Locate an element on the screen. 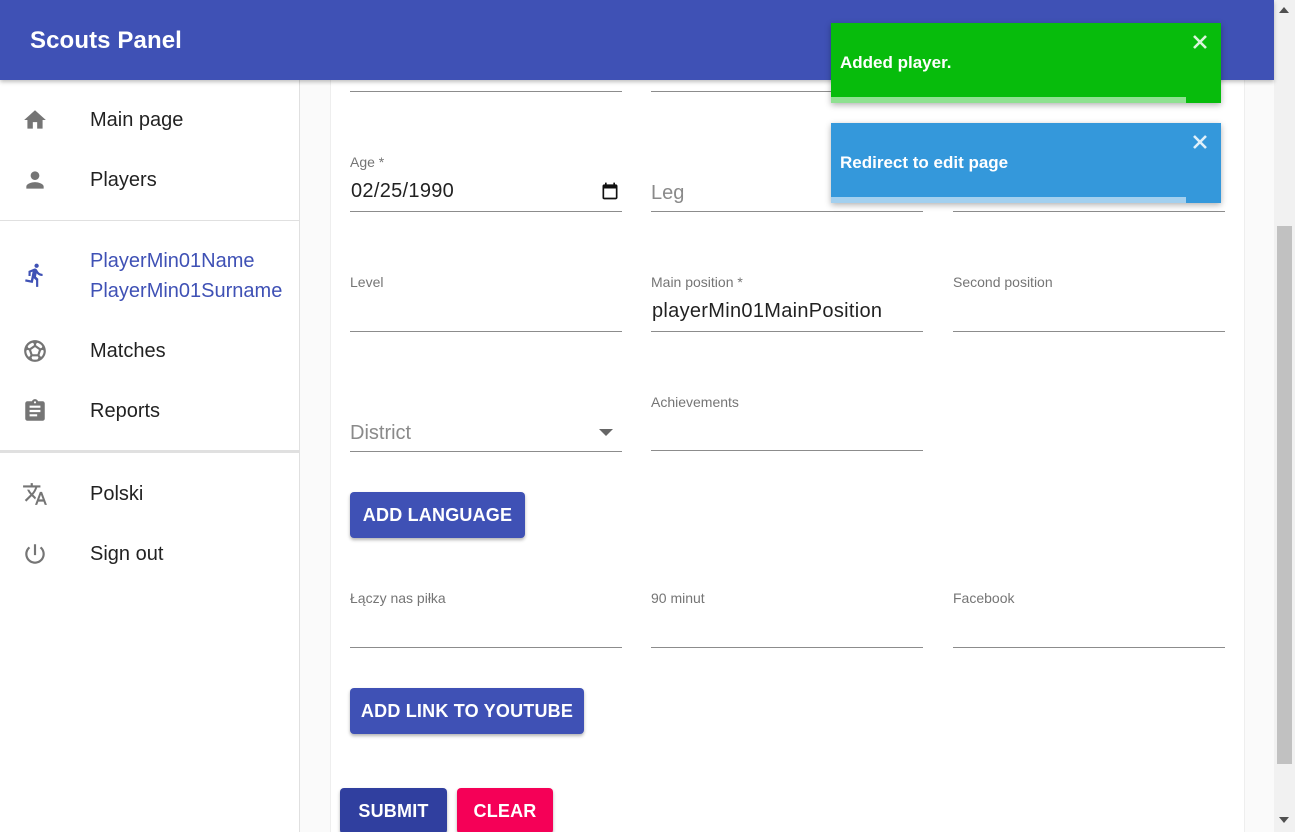 The image size is (1295, 832). player-name-label: PlayerMin01Name is located at coordinates (172, 261).